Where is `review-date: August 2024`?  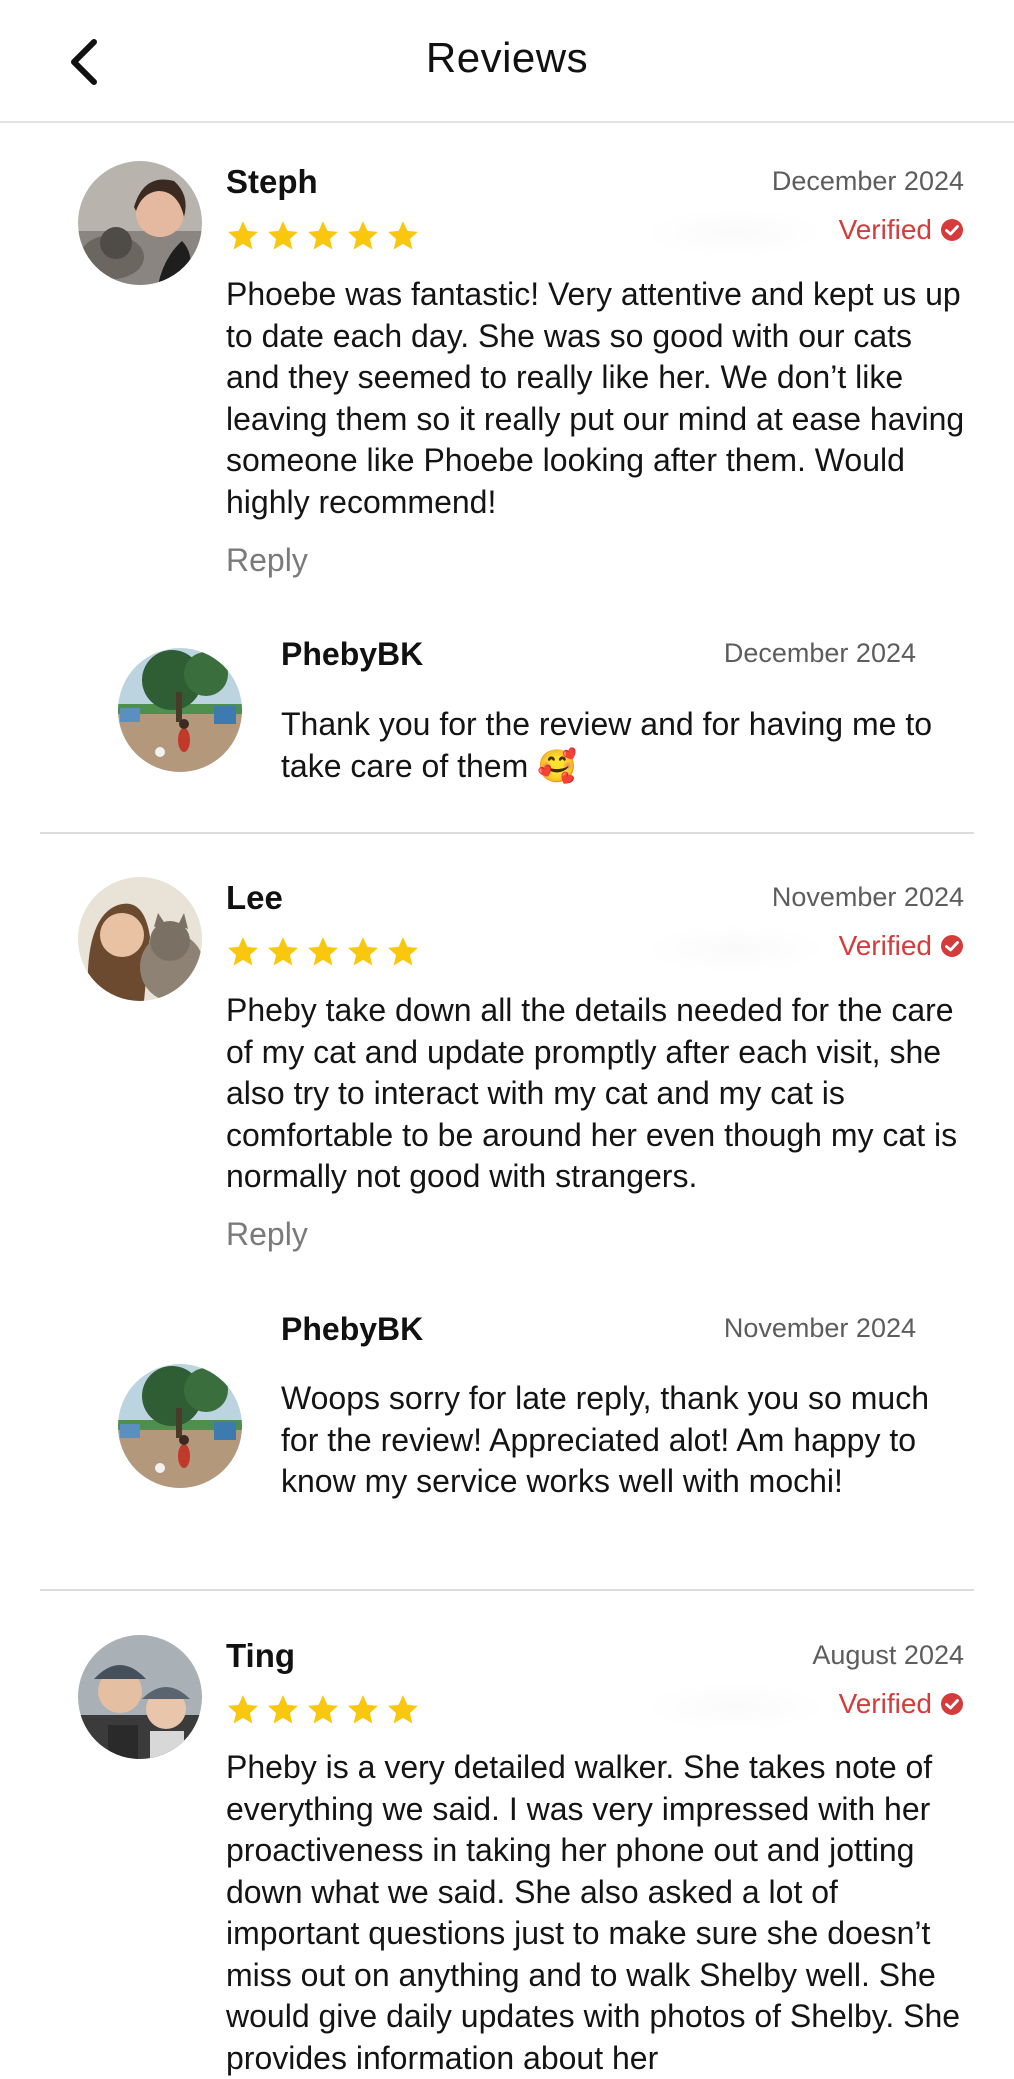 review-date: August 2024 is located at coordinates (888, 1655).